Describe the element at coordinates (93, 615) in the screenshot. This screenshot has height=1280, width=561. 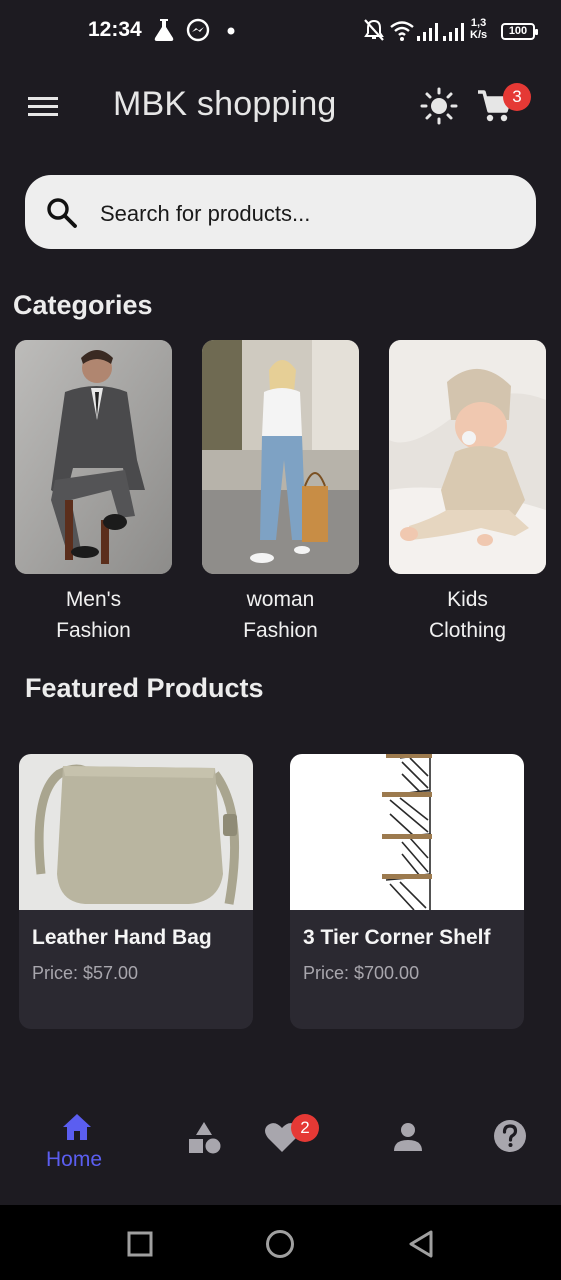
I see `category-label: Men's Fashion` at that location.